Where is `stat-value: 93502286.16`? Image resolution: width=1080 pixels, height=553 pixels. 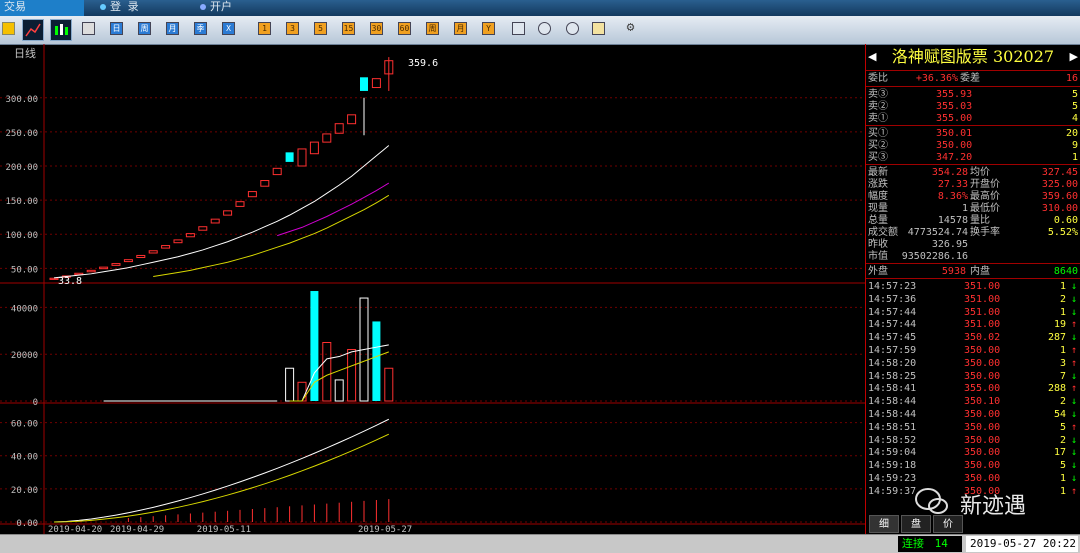 stat-value: 93502286.16 is located at coordinates (934, 256).